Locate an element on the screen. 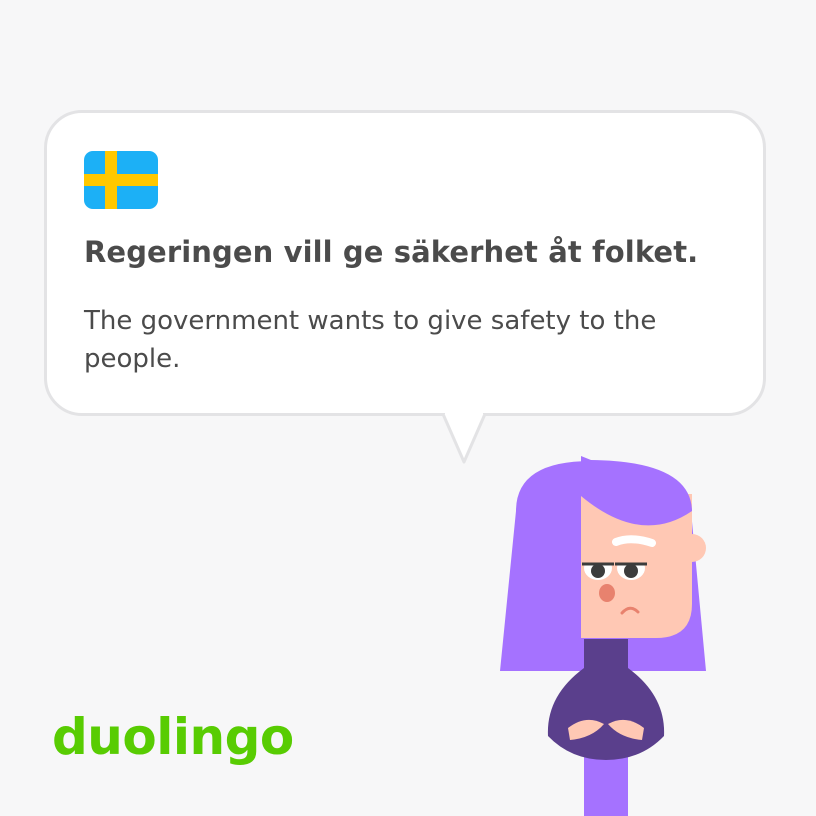  lily-character-icon is located at coordinates (603, 636).